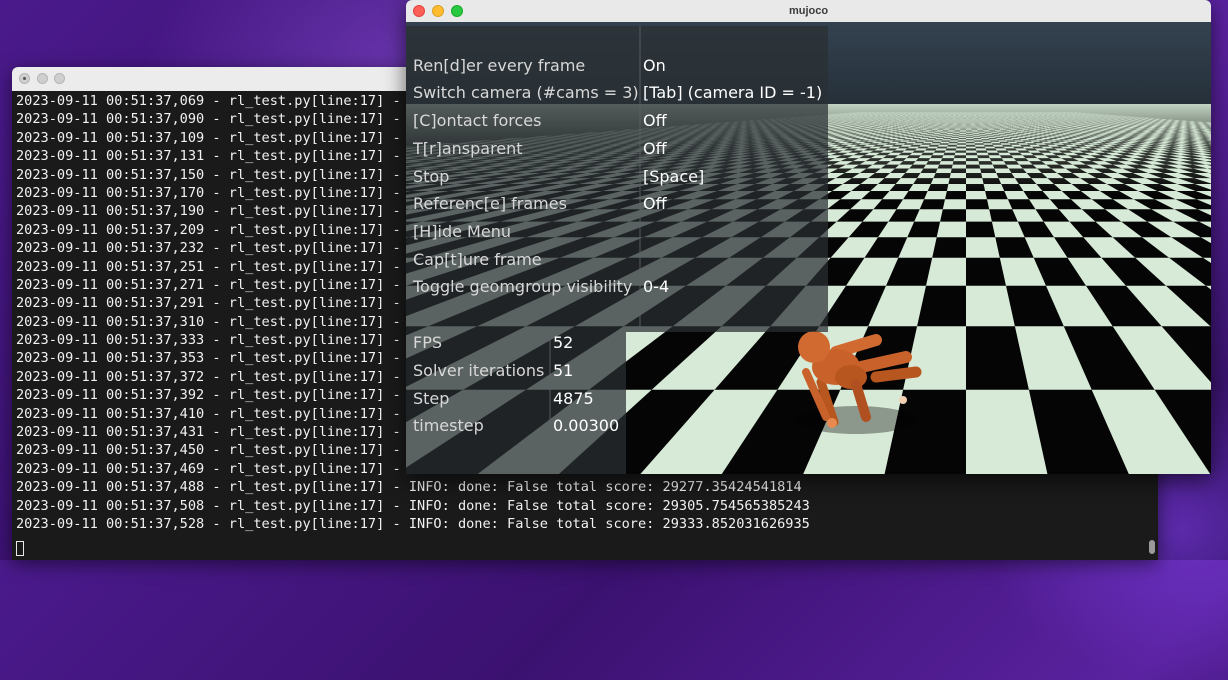  I want to click on close-button, so click(24, 78).